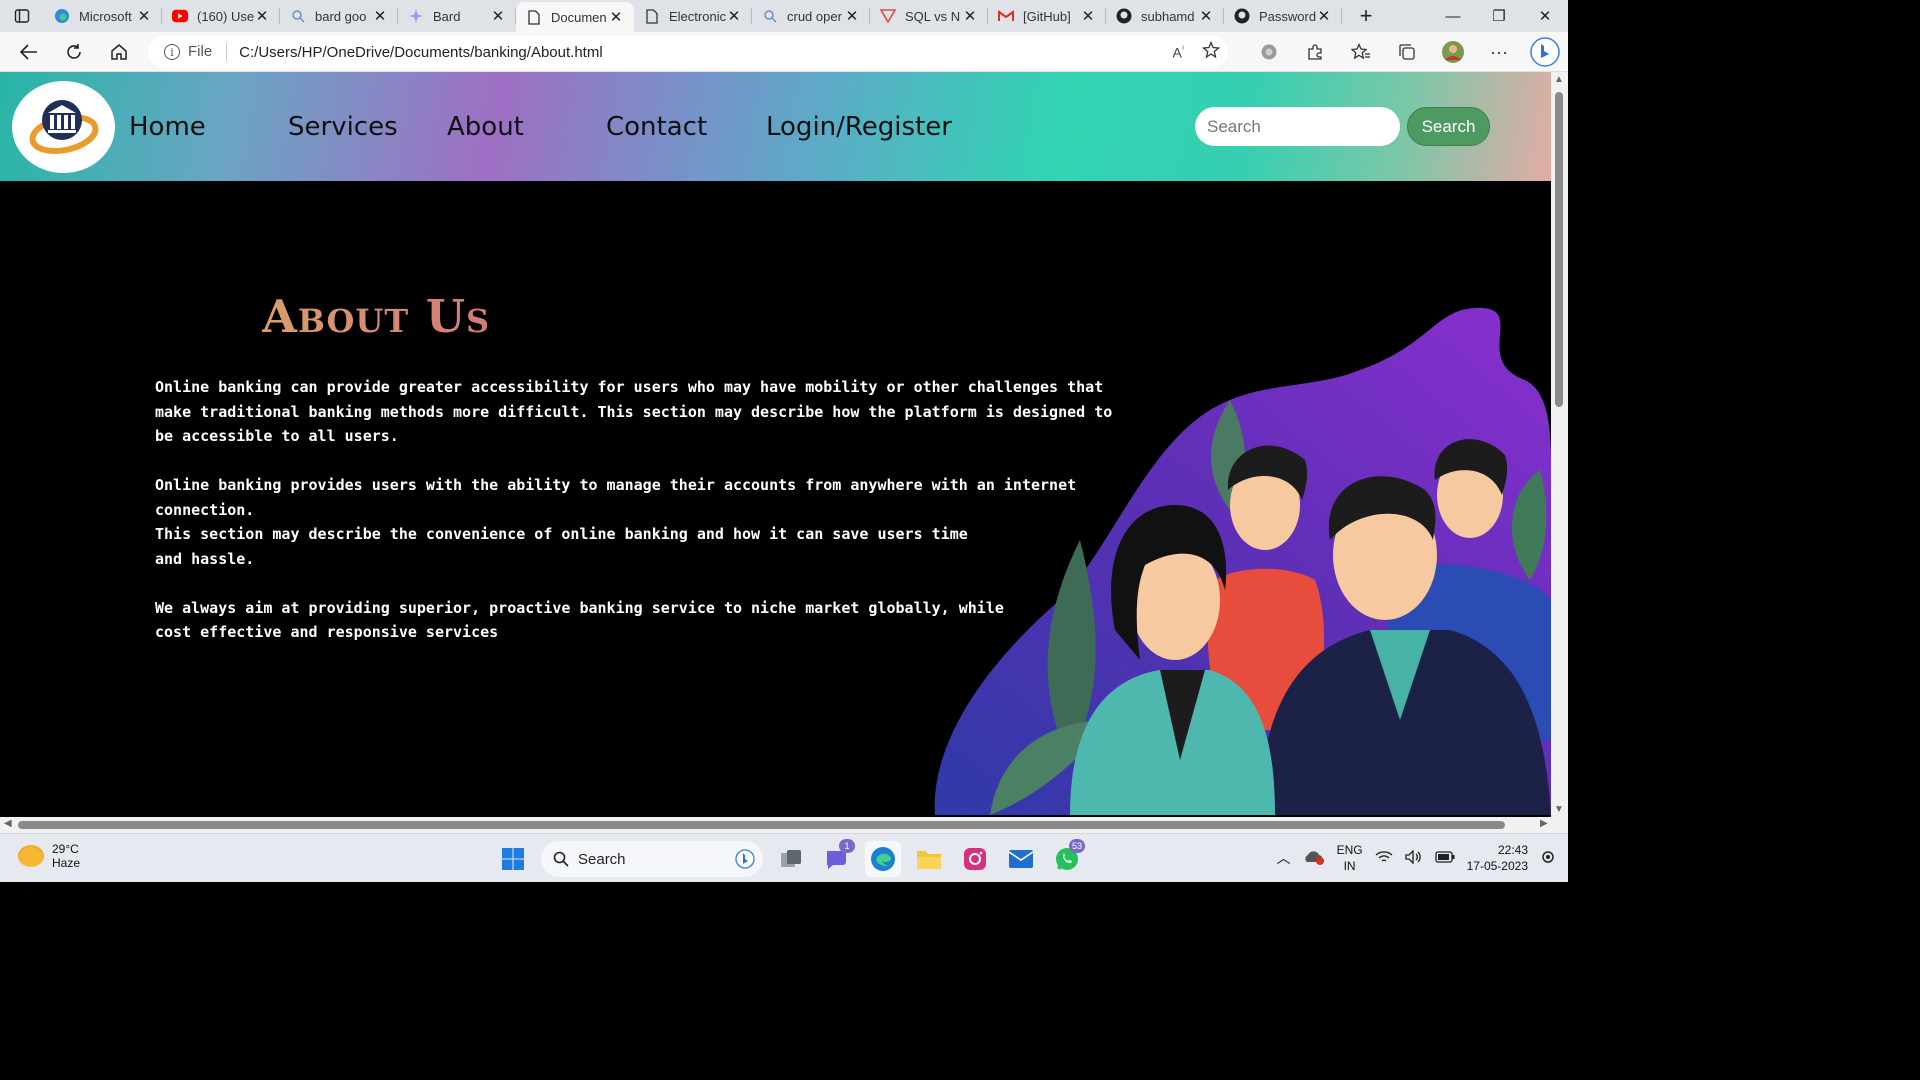 This screenshot has height=1080, width=1920. I want to click on scroll-down-arrow-icon: ▼, so click(1559, 809).